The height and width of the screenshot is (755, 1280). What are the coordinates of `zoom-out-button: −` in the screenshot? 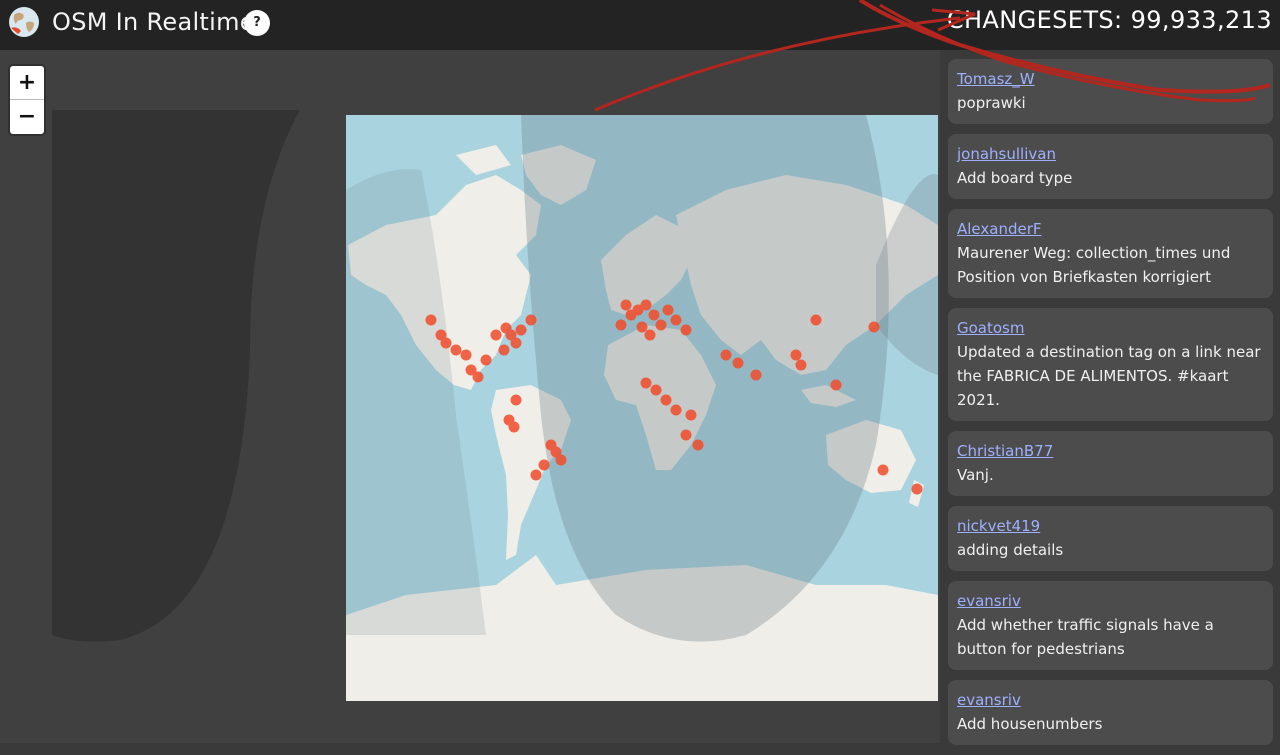 It's located at (27, 116).